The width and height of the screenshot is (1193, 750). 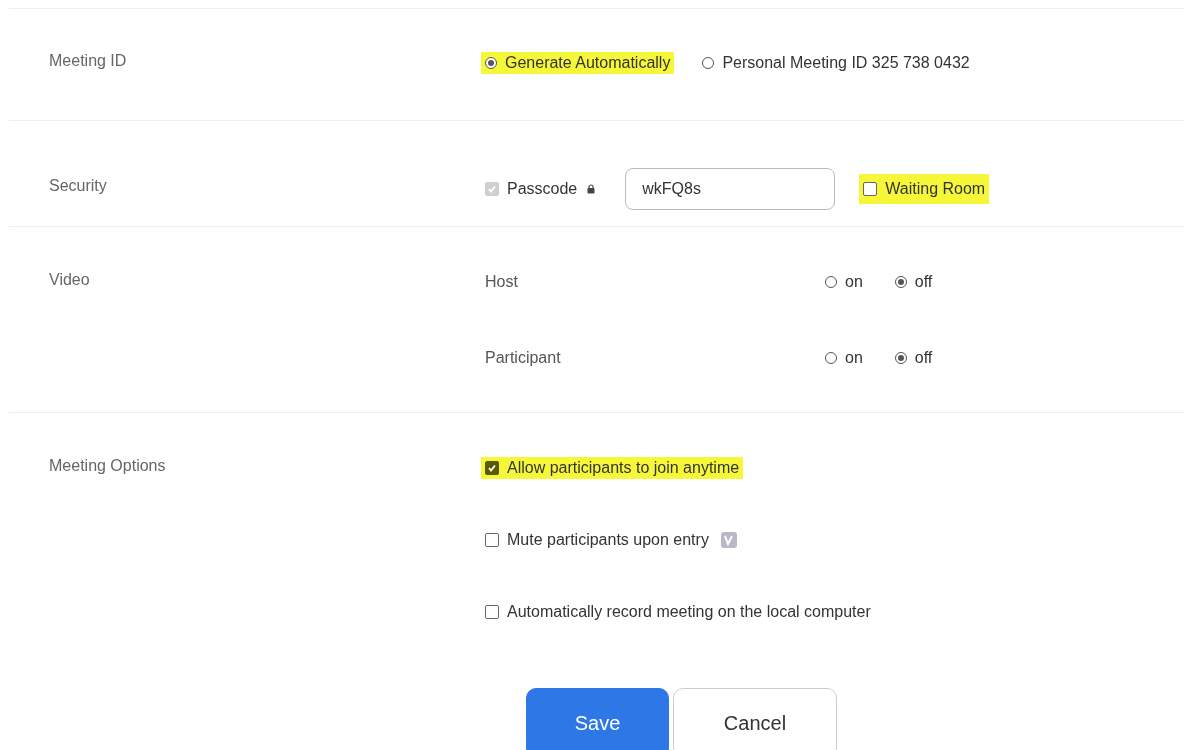 What do you see at coordinates (924, 189) in the screenshot?
I see `waiting-room-checkbox: Waiting Room` at bounding box center [924, 189].